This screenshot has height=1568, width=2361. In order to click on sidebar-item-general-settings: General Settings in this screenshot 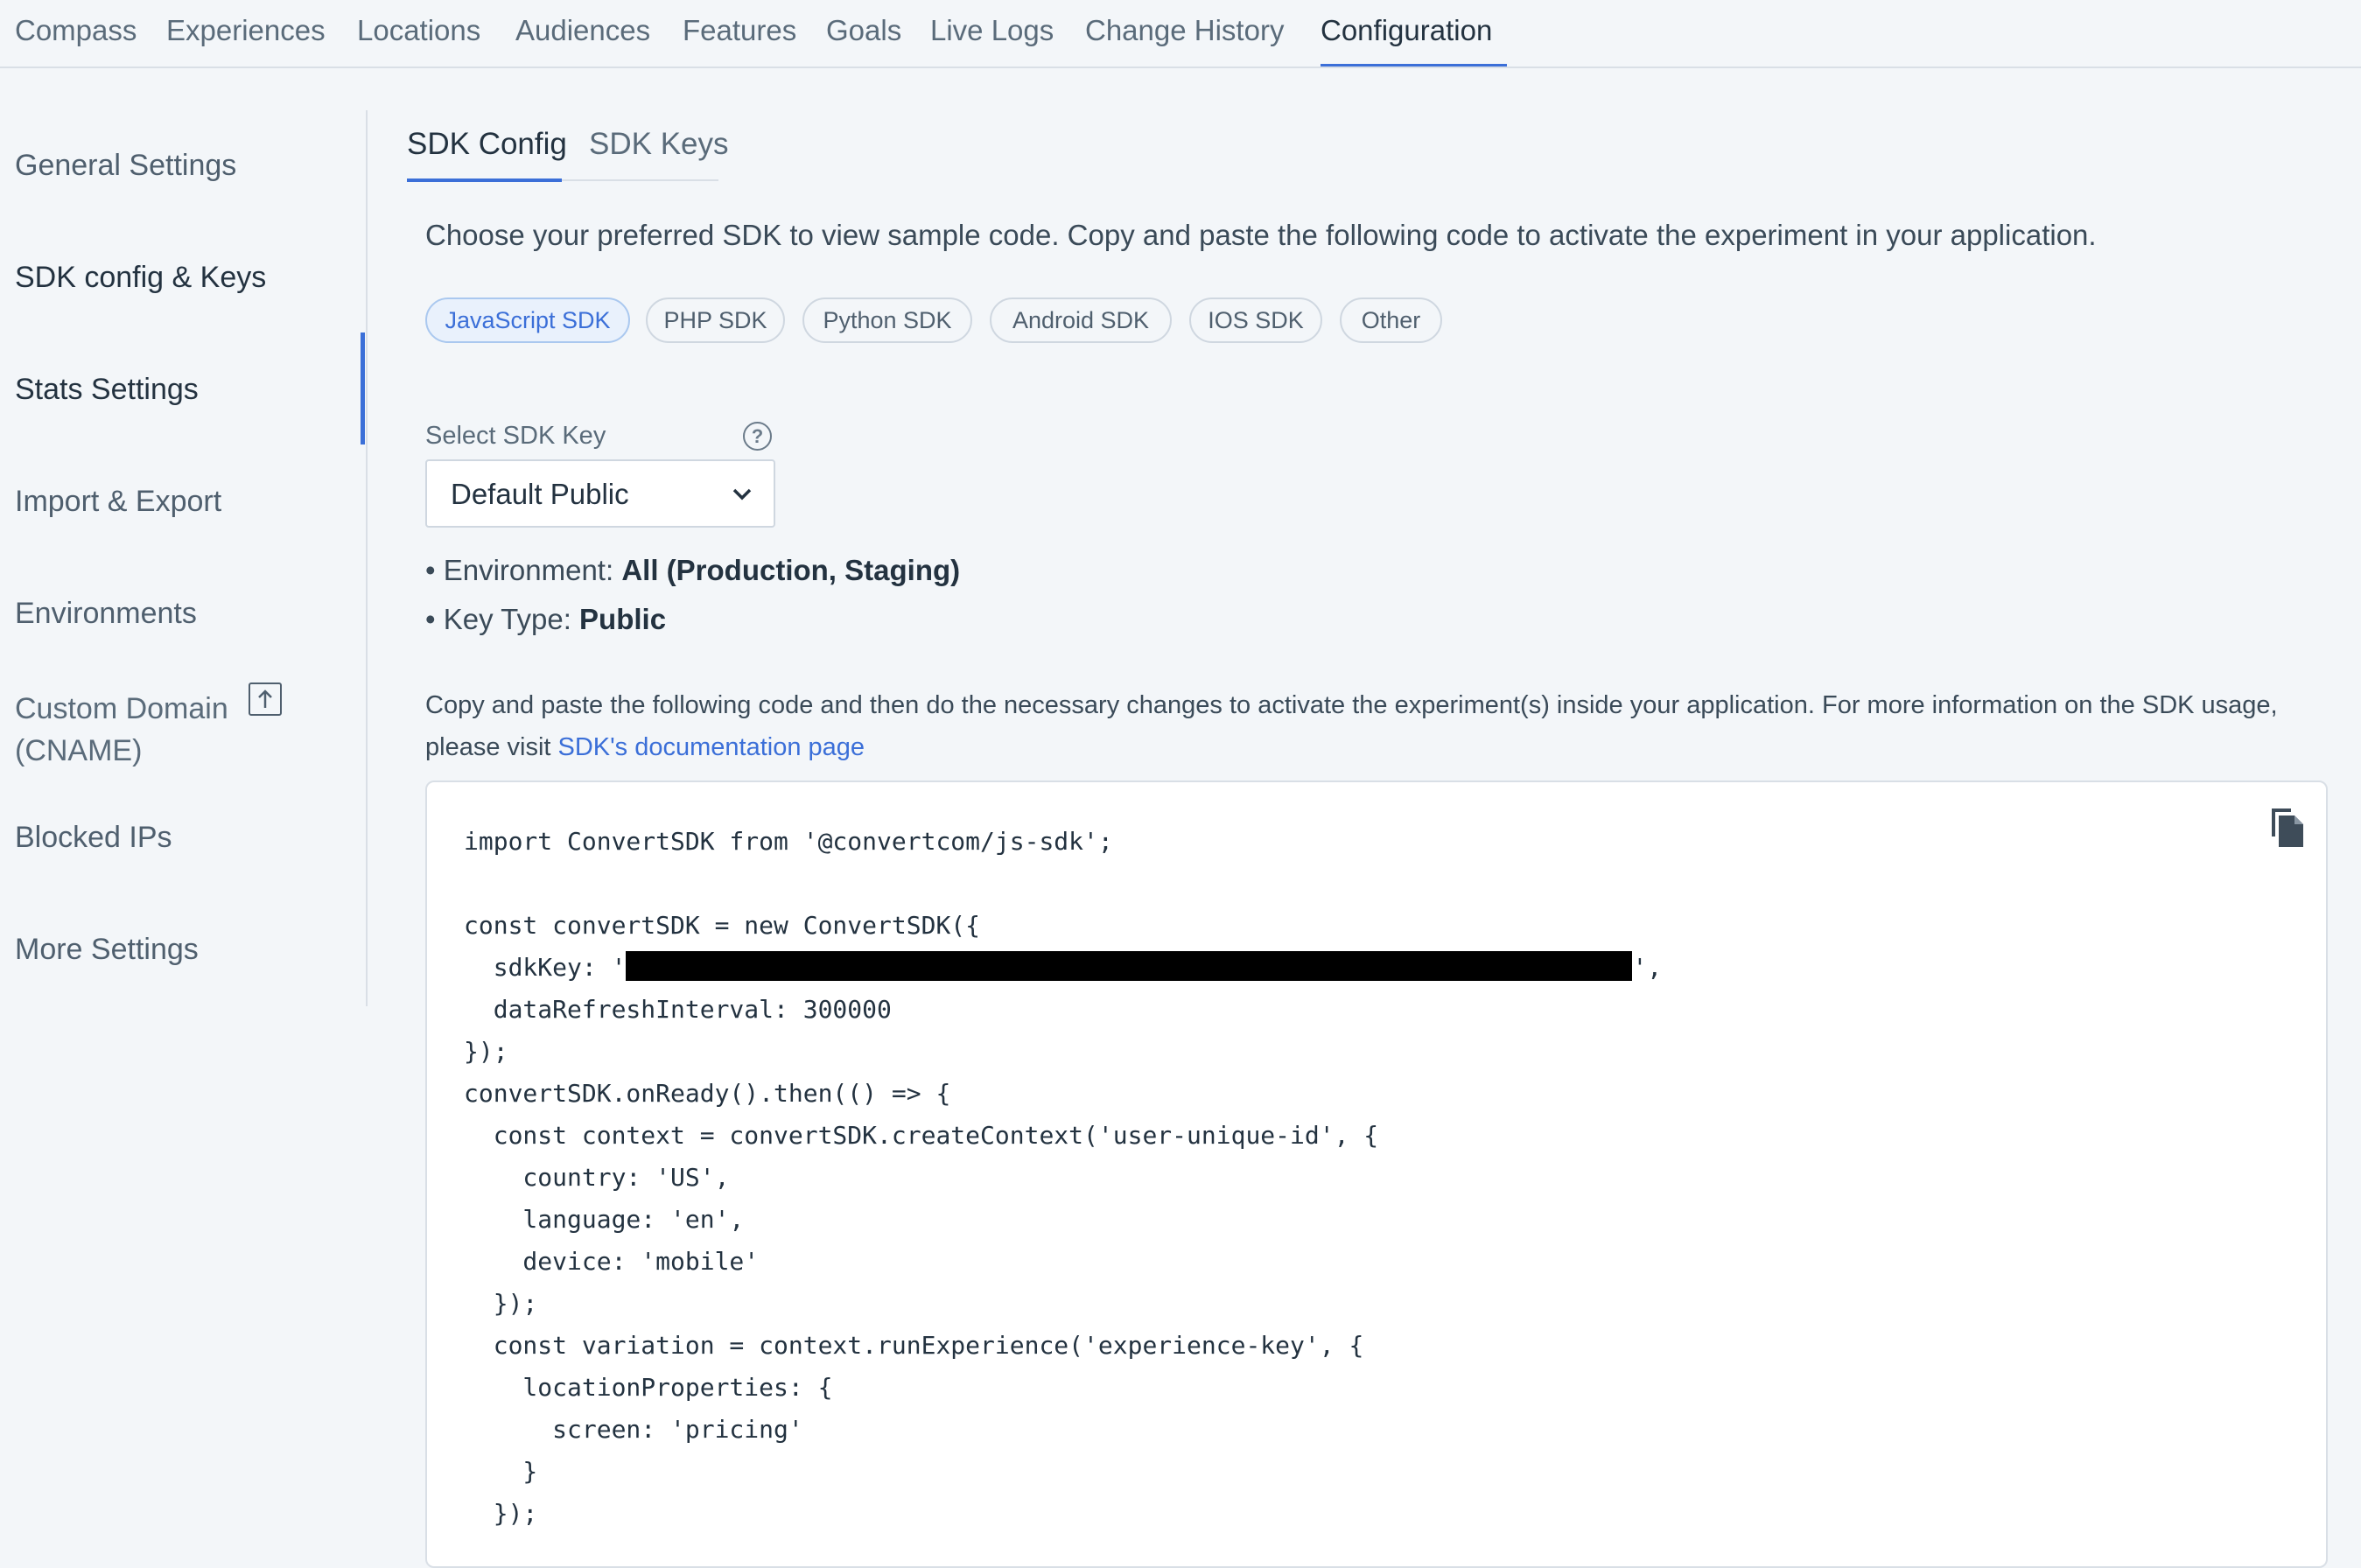, I will do `click(125, 166)`.